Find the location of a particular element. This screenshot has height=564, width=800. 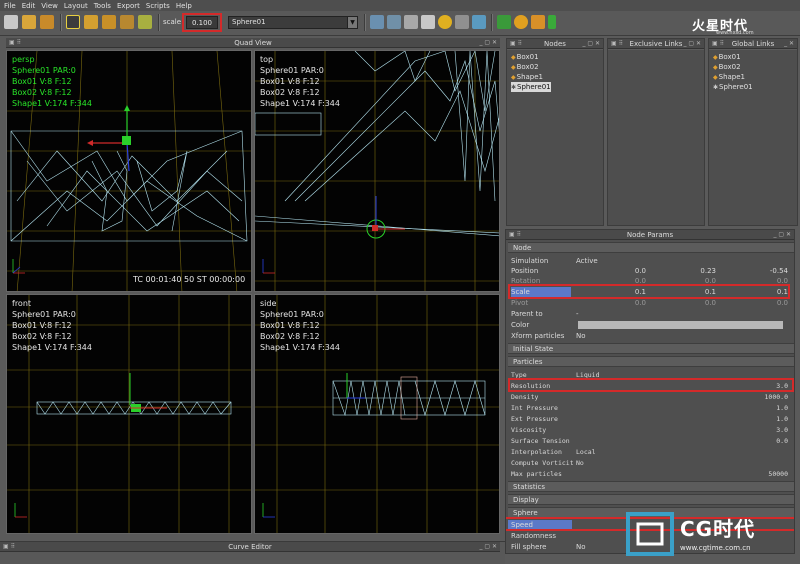

param-value: 1.0 is located at coordinates (782, 408).